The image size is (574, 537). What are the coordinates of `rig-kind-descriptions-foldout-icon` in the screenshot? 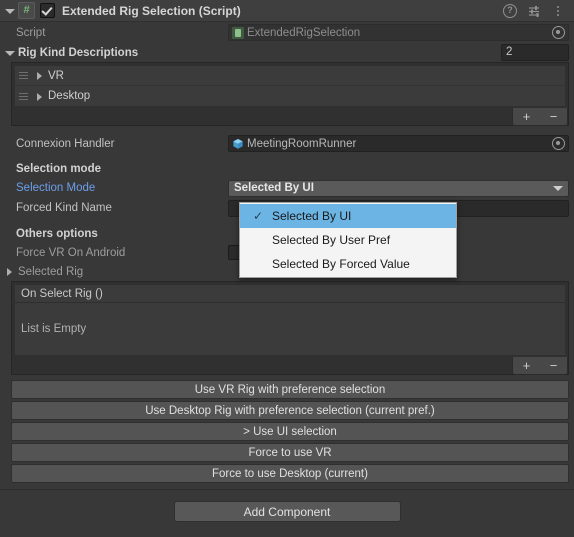 It's located at (10, 53).